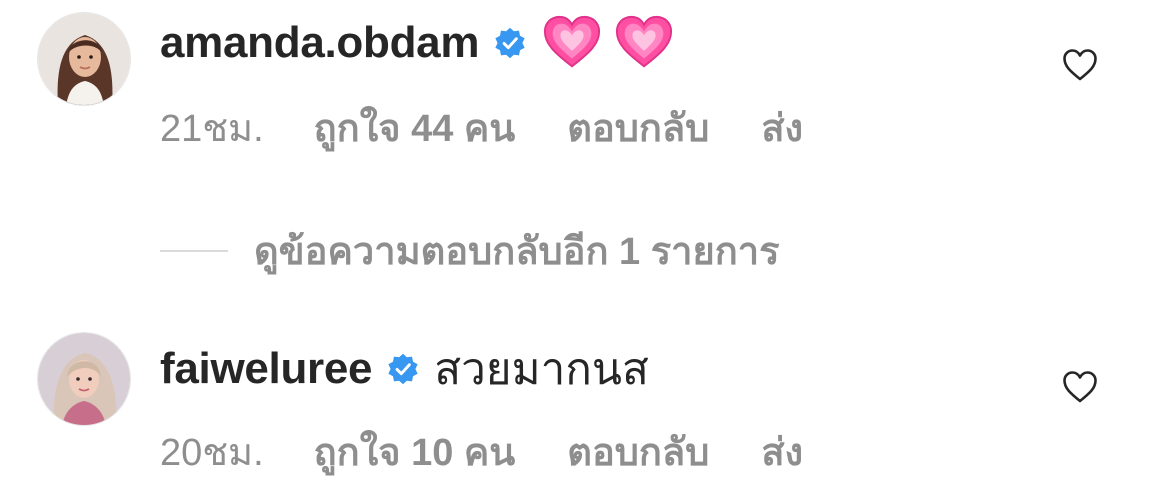 This screenshot has height=501, width=1170. Describe the element at coordinates (194, 250) in the screenshot. I see `divider-line` at that location.